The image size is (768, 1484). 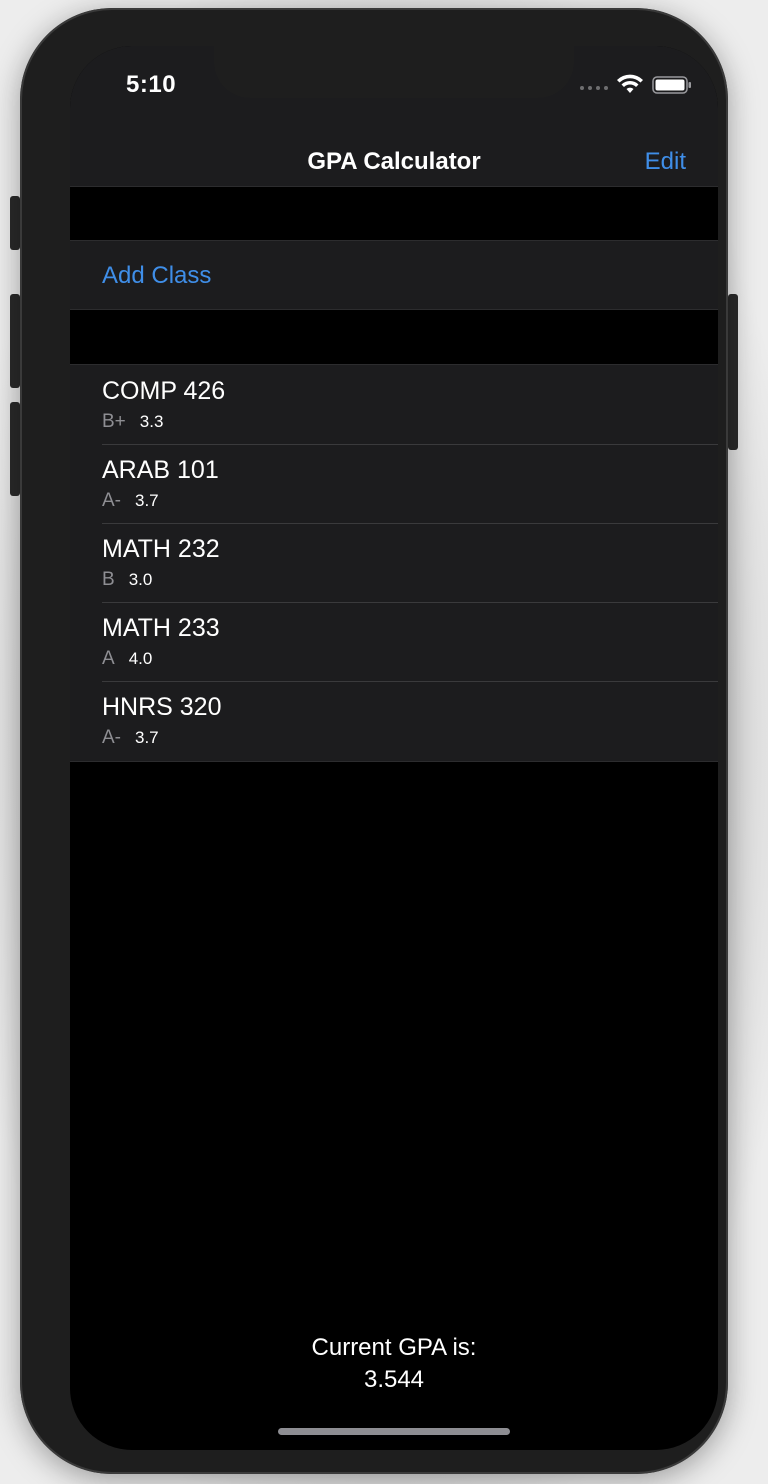 I want to click on list-item: HNRS 320 A- 3.7, so click(x=394, y=721).